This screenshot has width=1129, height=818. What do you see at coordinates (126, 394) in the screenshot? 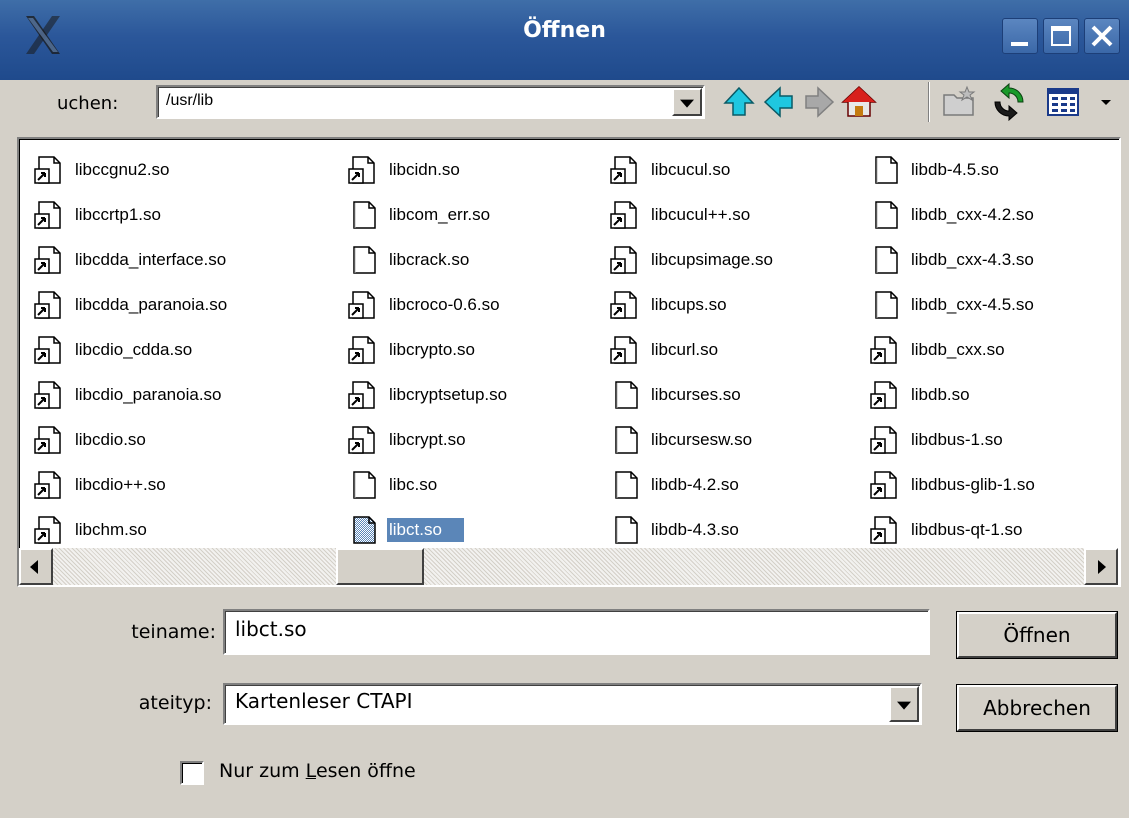
I see `file-item: libcdio_paranoia.so` at bounding box center [126, 394].